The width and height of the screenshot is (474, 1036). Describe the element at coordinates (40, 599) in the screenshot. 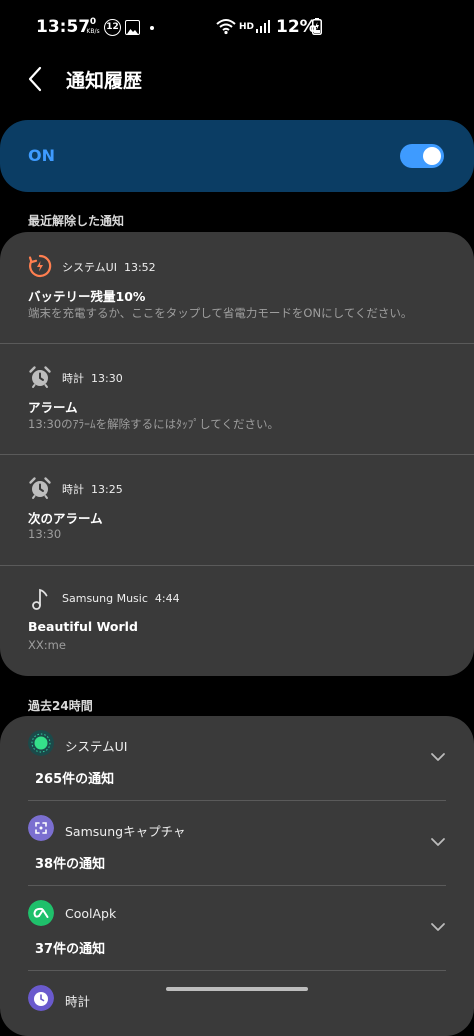

I see `music-note-icon` at that location.